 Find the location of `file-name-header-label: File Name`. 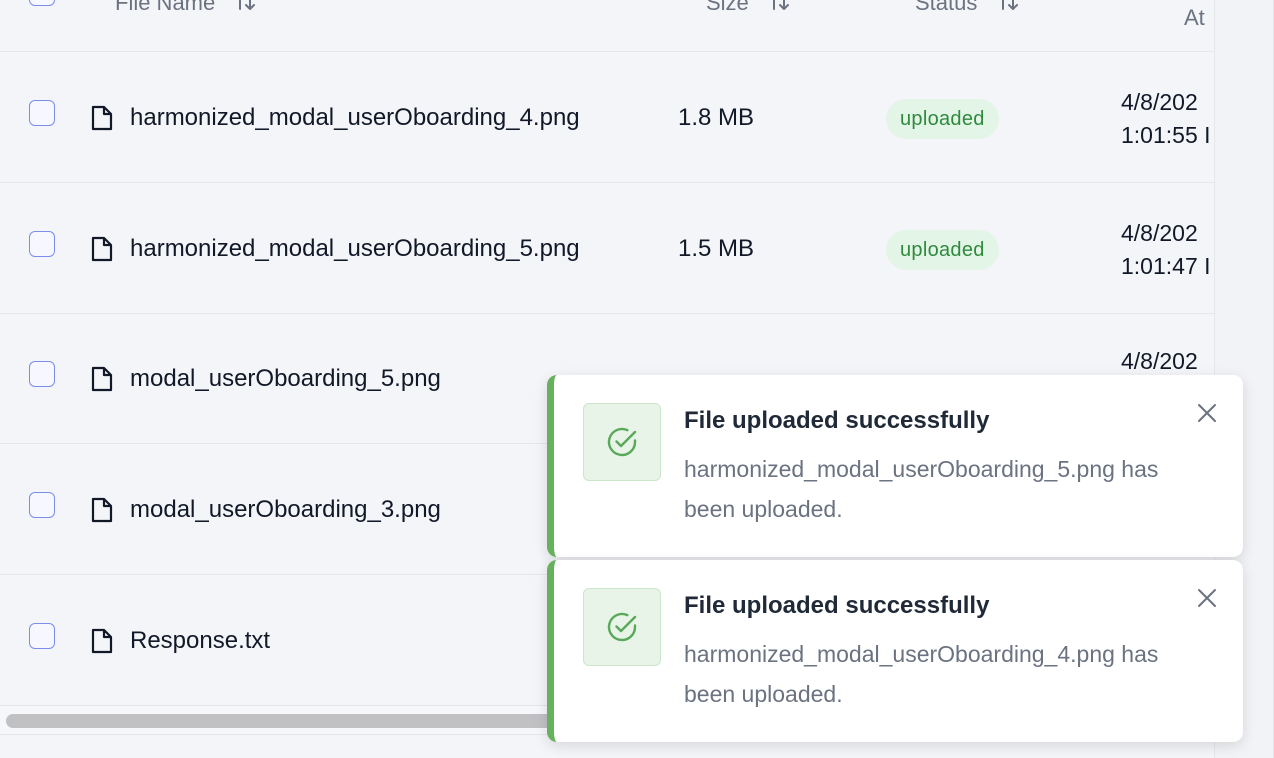

file-name-header-label: File Name is located at coordinates (165, 7).